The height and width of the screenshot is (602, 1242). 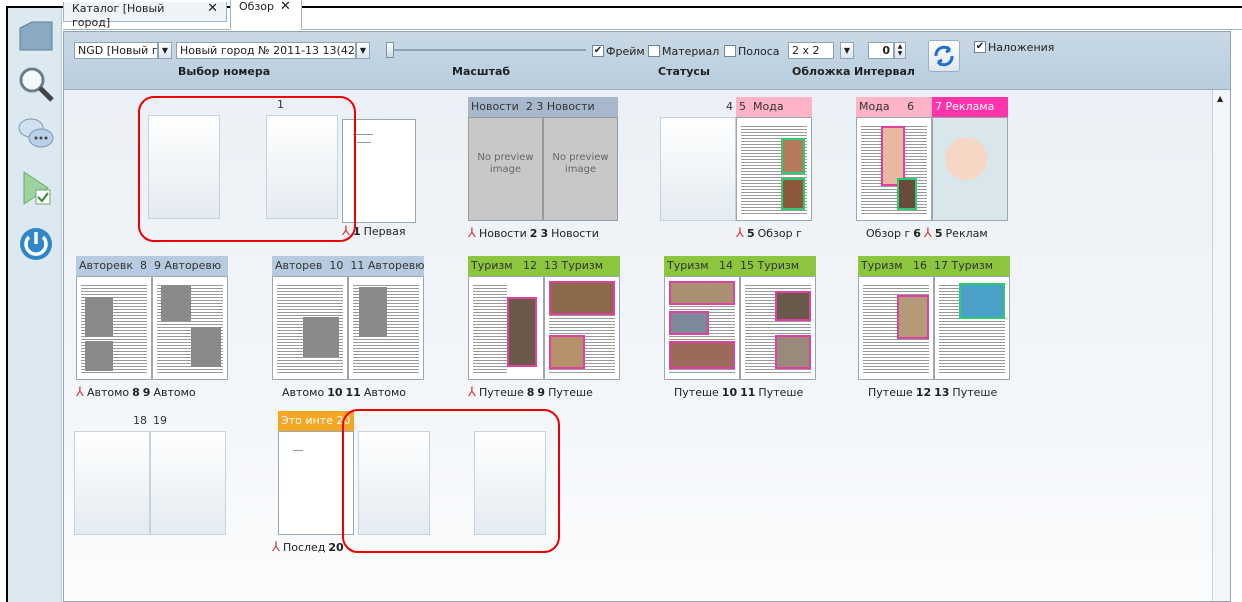 What do you see at coordinates (106, 265) in the screenshot?
I see `section-name: Авторевк` at bounding box center [106, 265].